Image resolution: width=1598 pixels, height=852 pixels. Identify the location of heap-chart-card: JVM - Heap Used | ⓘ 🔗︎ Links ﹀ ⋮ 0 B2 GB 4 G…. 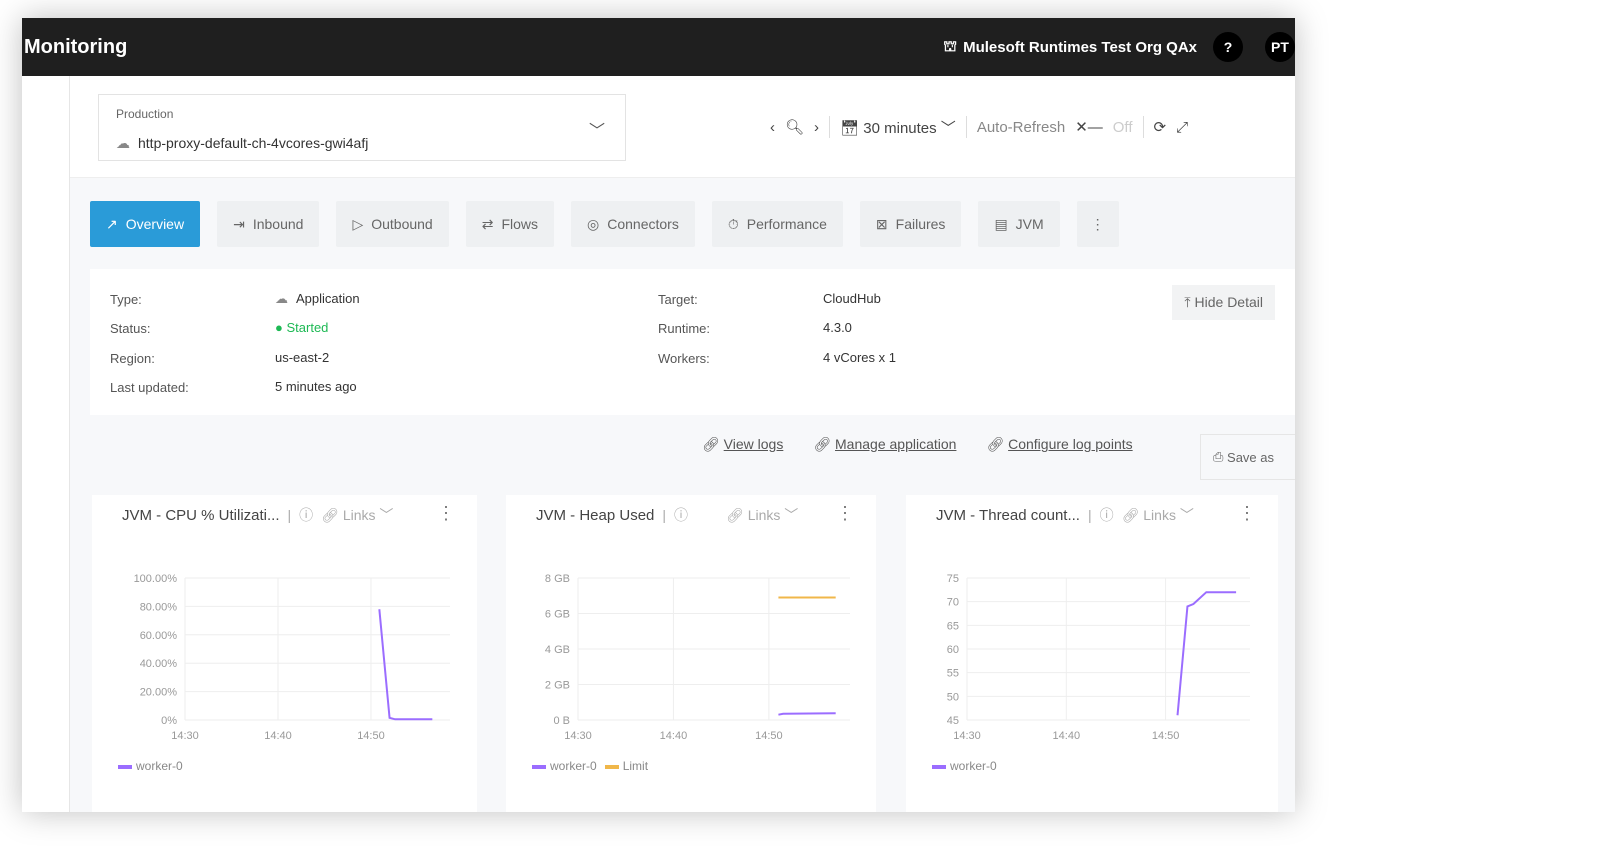
(691, 653).